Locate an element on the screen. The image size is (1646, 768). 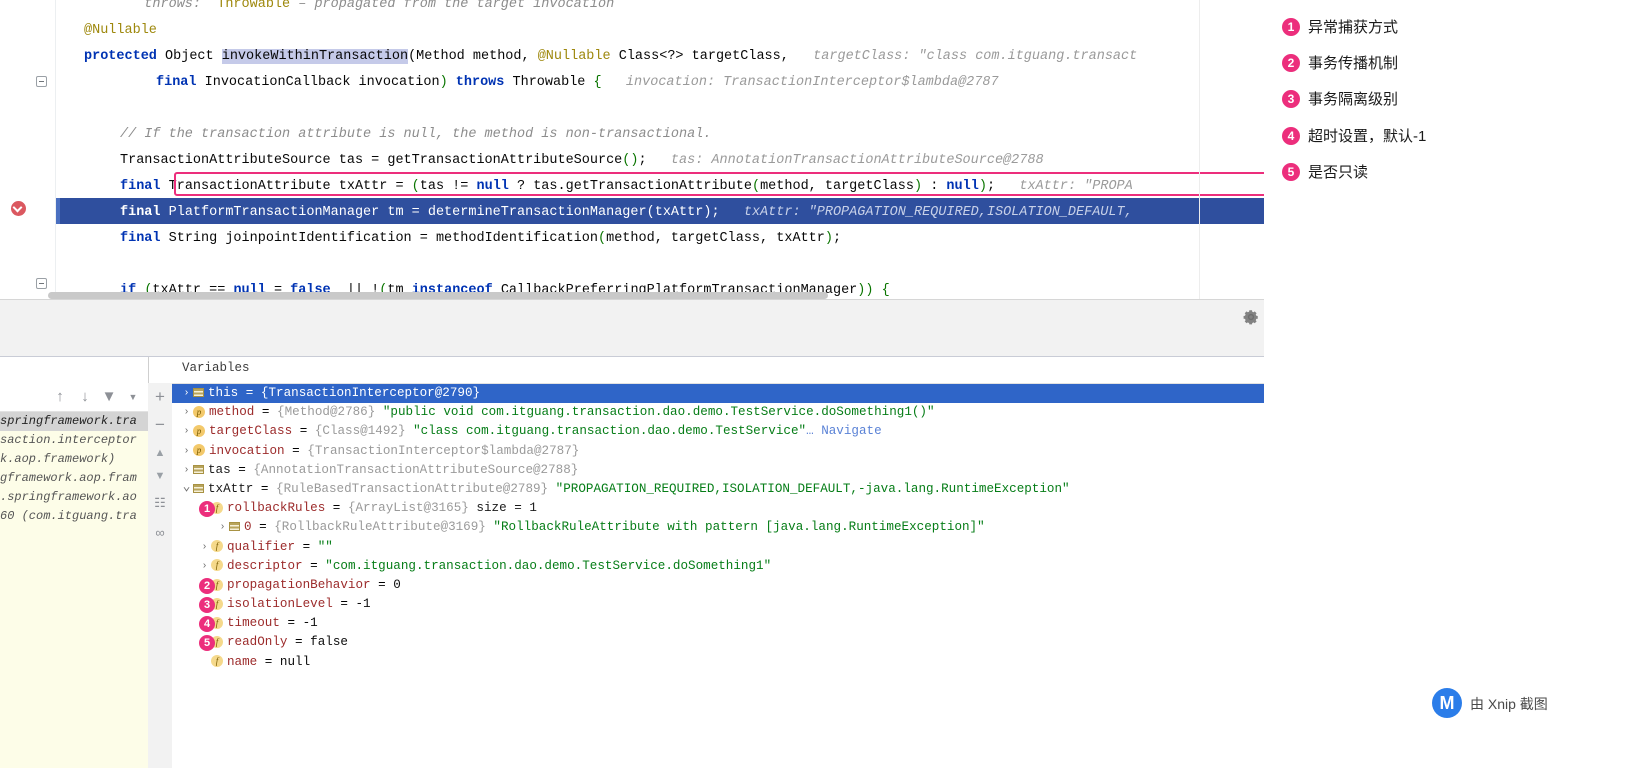
code-token: final is located at coordinates (140, 186).